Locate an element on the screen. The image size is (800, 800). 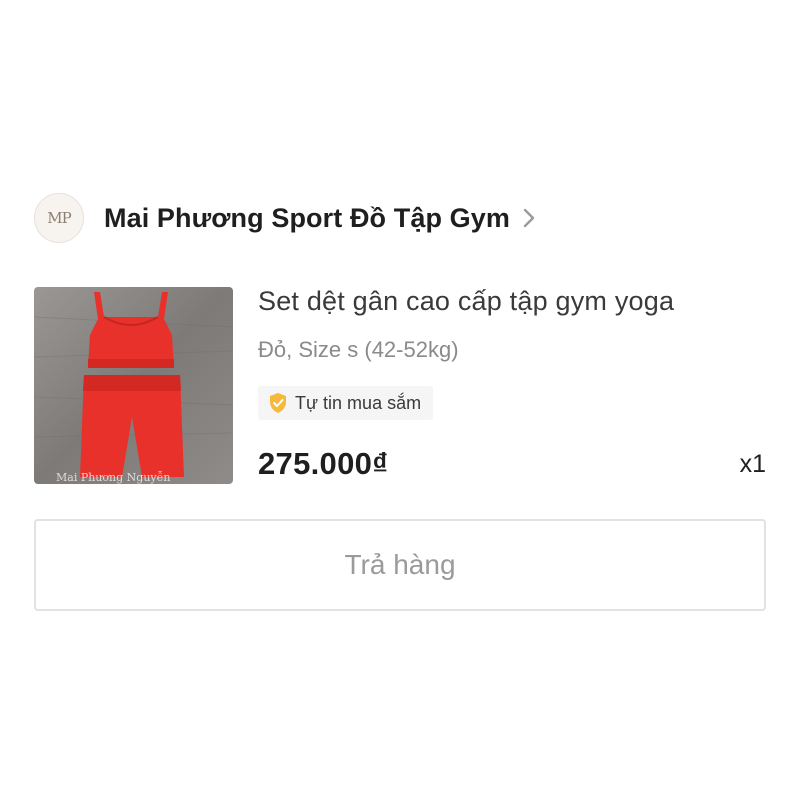
shop-avatar-text: MP is located at coordinates (59, 218).